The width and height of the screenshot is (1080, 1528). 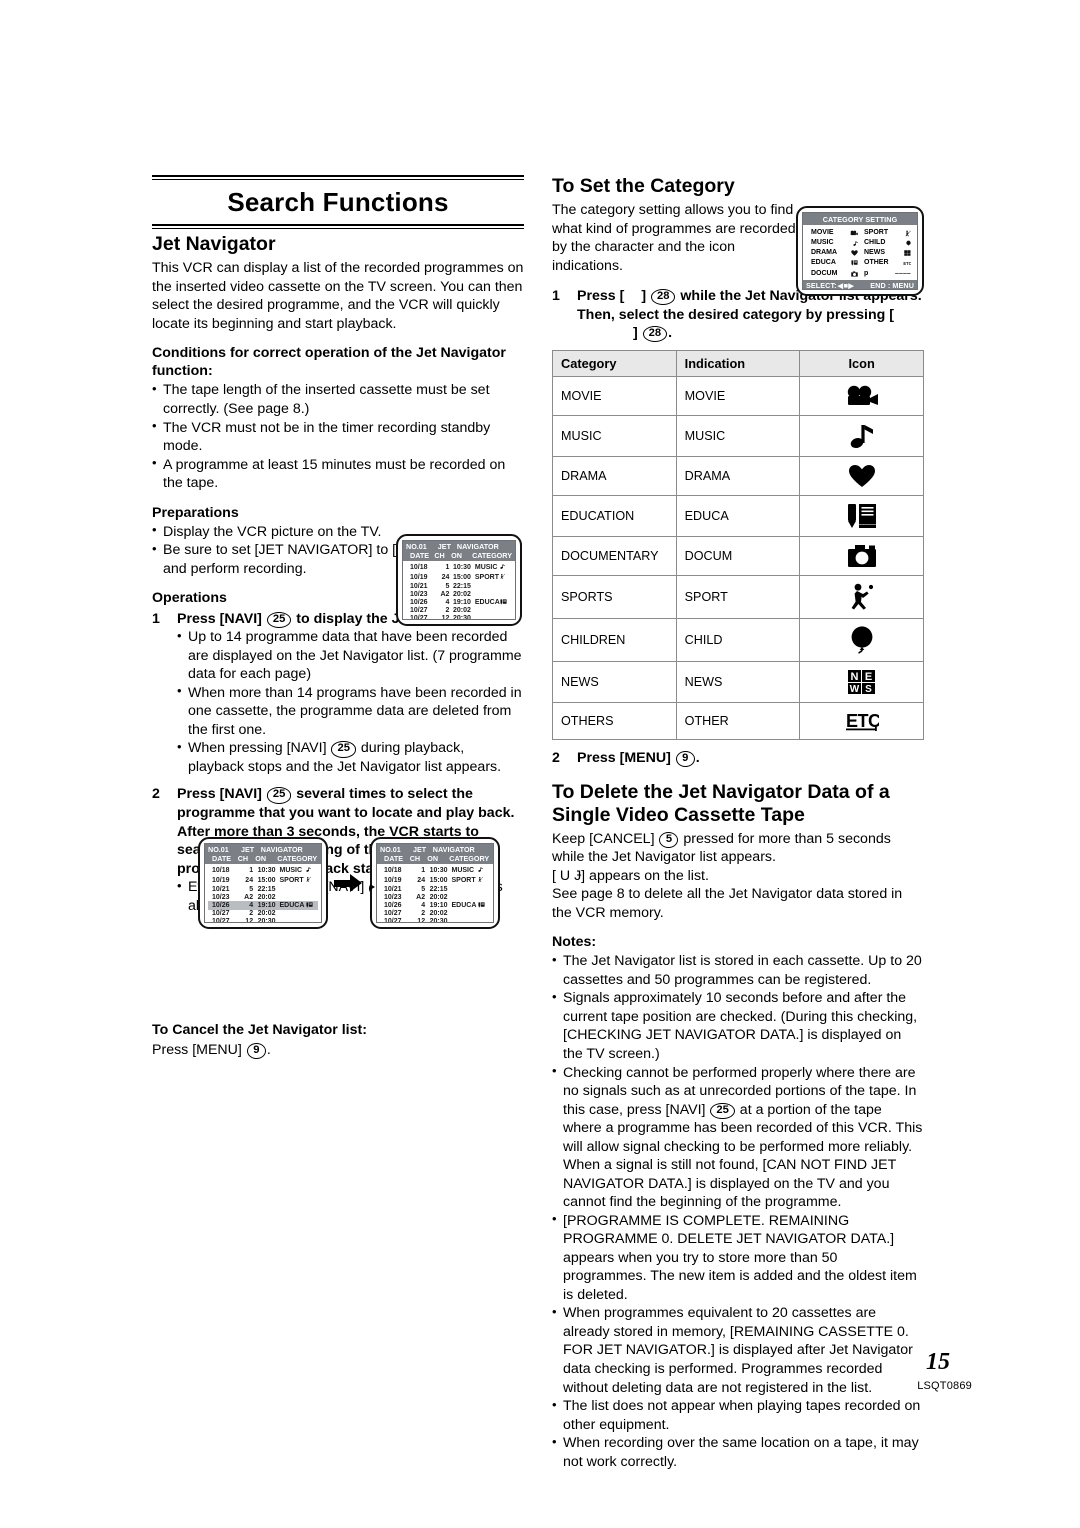 I want to click on cell-date: 10/27, so click(x=393, y=920).